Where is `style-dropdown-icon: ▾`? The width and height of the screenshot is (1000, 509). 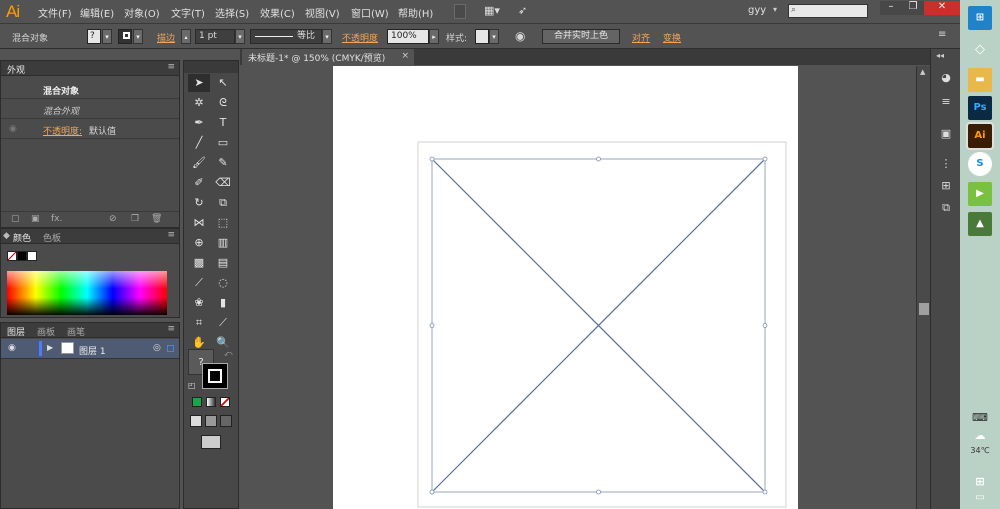 style-dropdown-icon: ▾ is located at coordinates (494, 36).